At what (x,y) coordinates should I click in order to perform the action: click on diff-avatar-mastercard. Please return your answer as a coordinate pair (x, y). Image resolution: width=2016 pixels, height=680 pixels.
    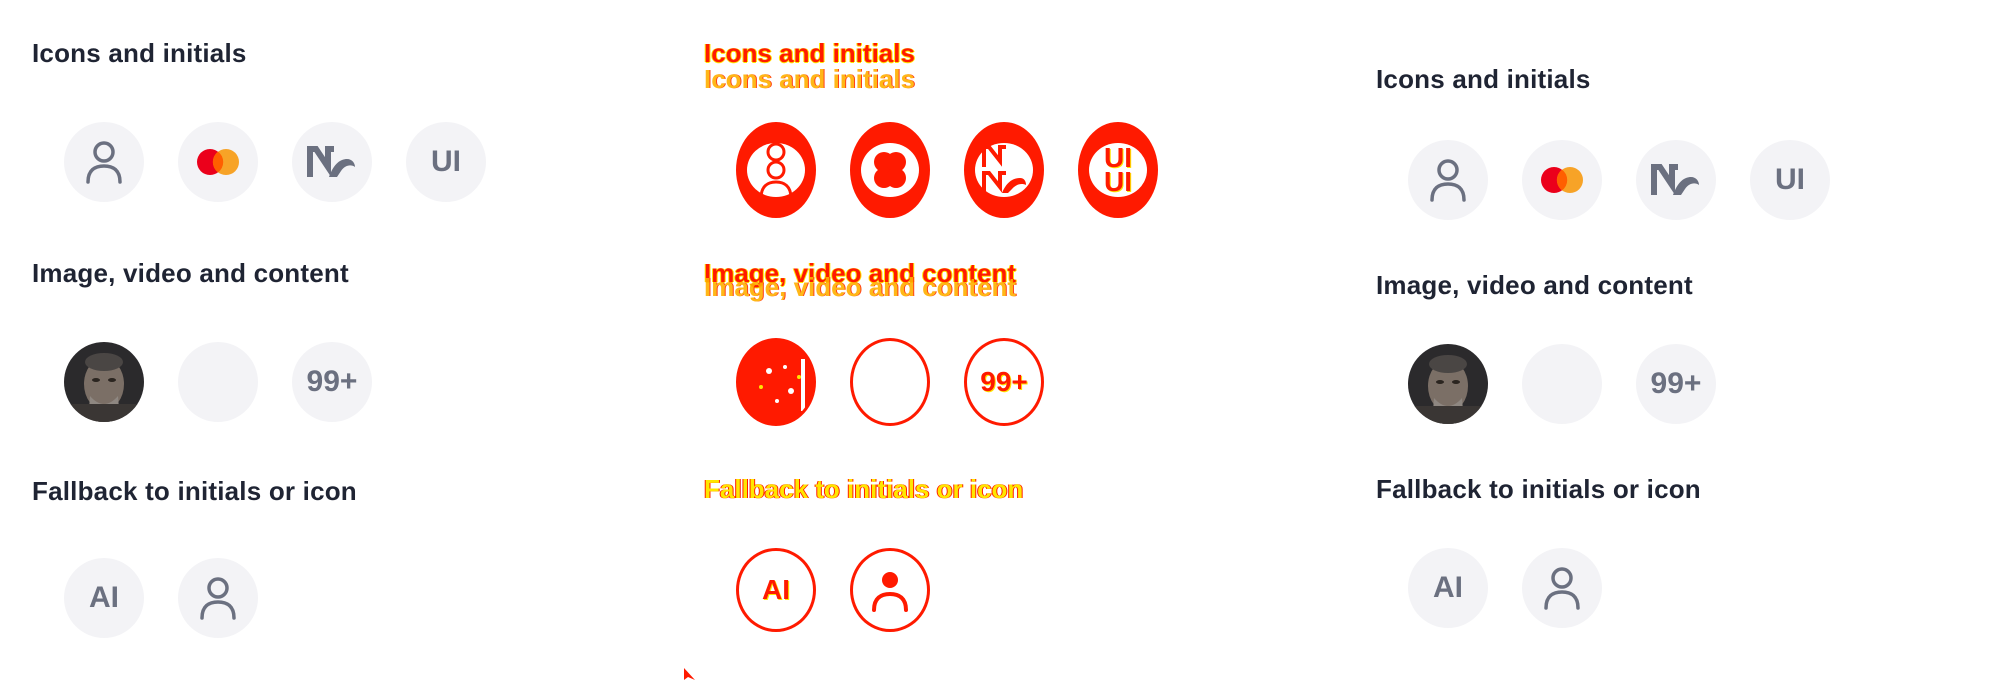
    Looking at the image, I should click on (890, 170).